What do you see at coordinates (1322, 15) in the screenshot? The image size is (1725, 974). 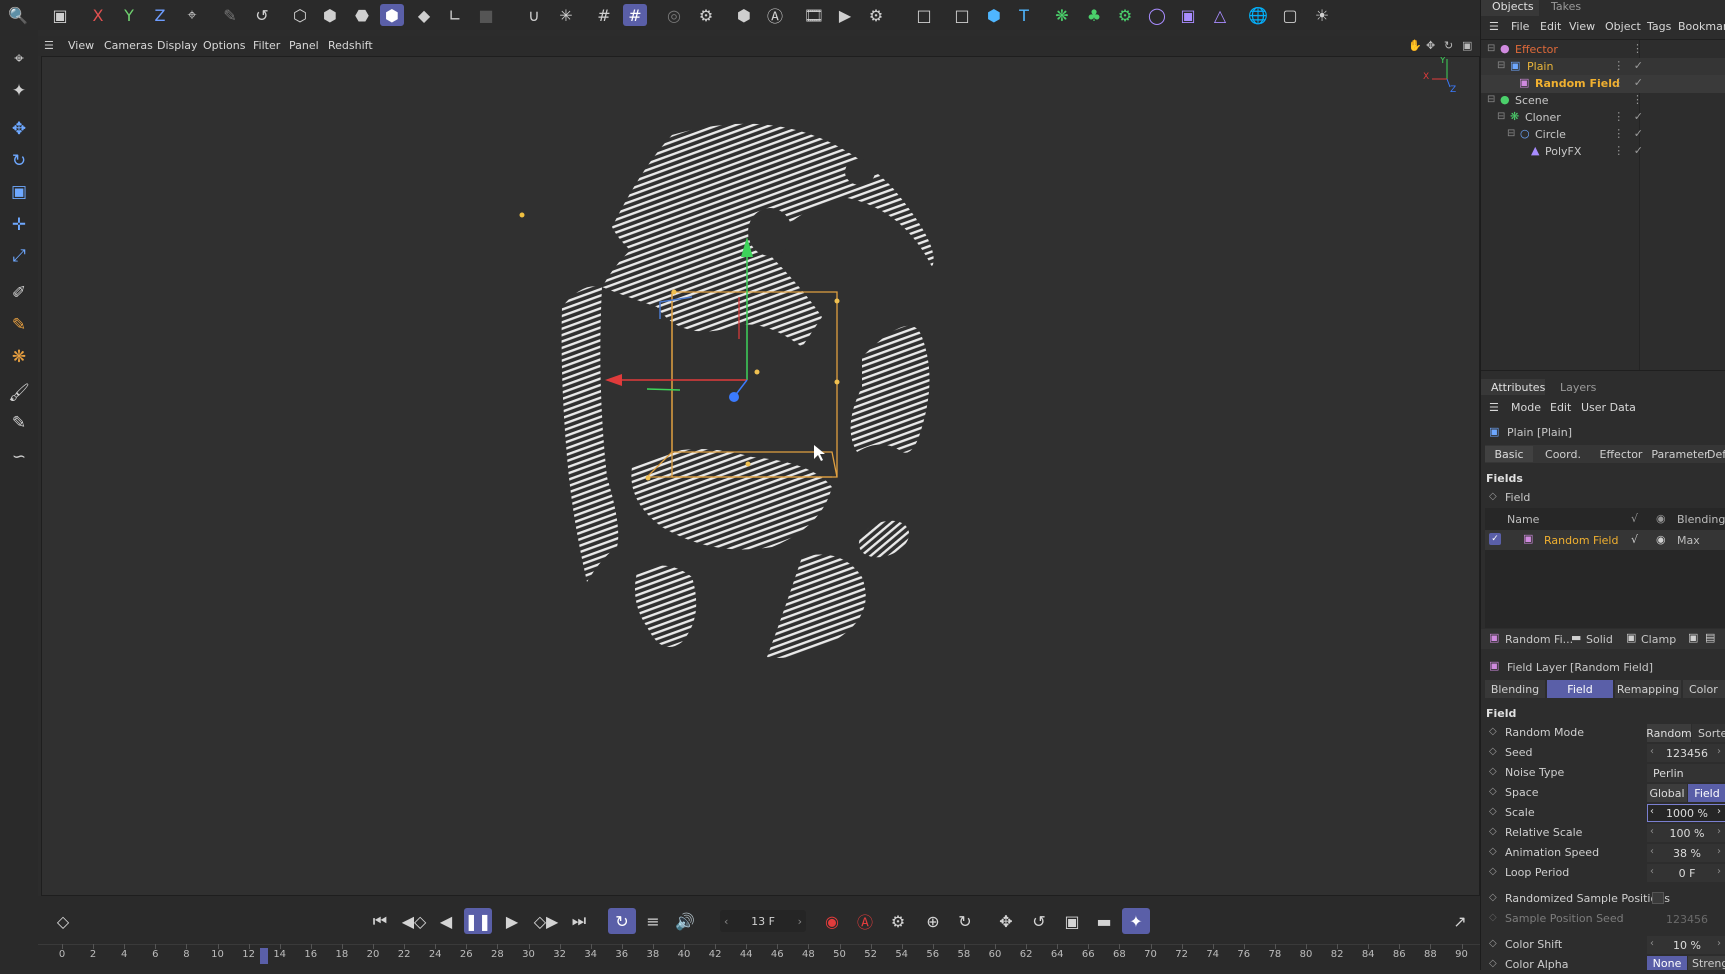 I see `light-icon: ☀` at bounding box center [1322, 15].